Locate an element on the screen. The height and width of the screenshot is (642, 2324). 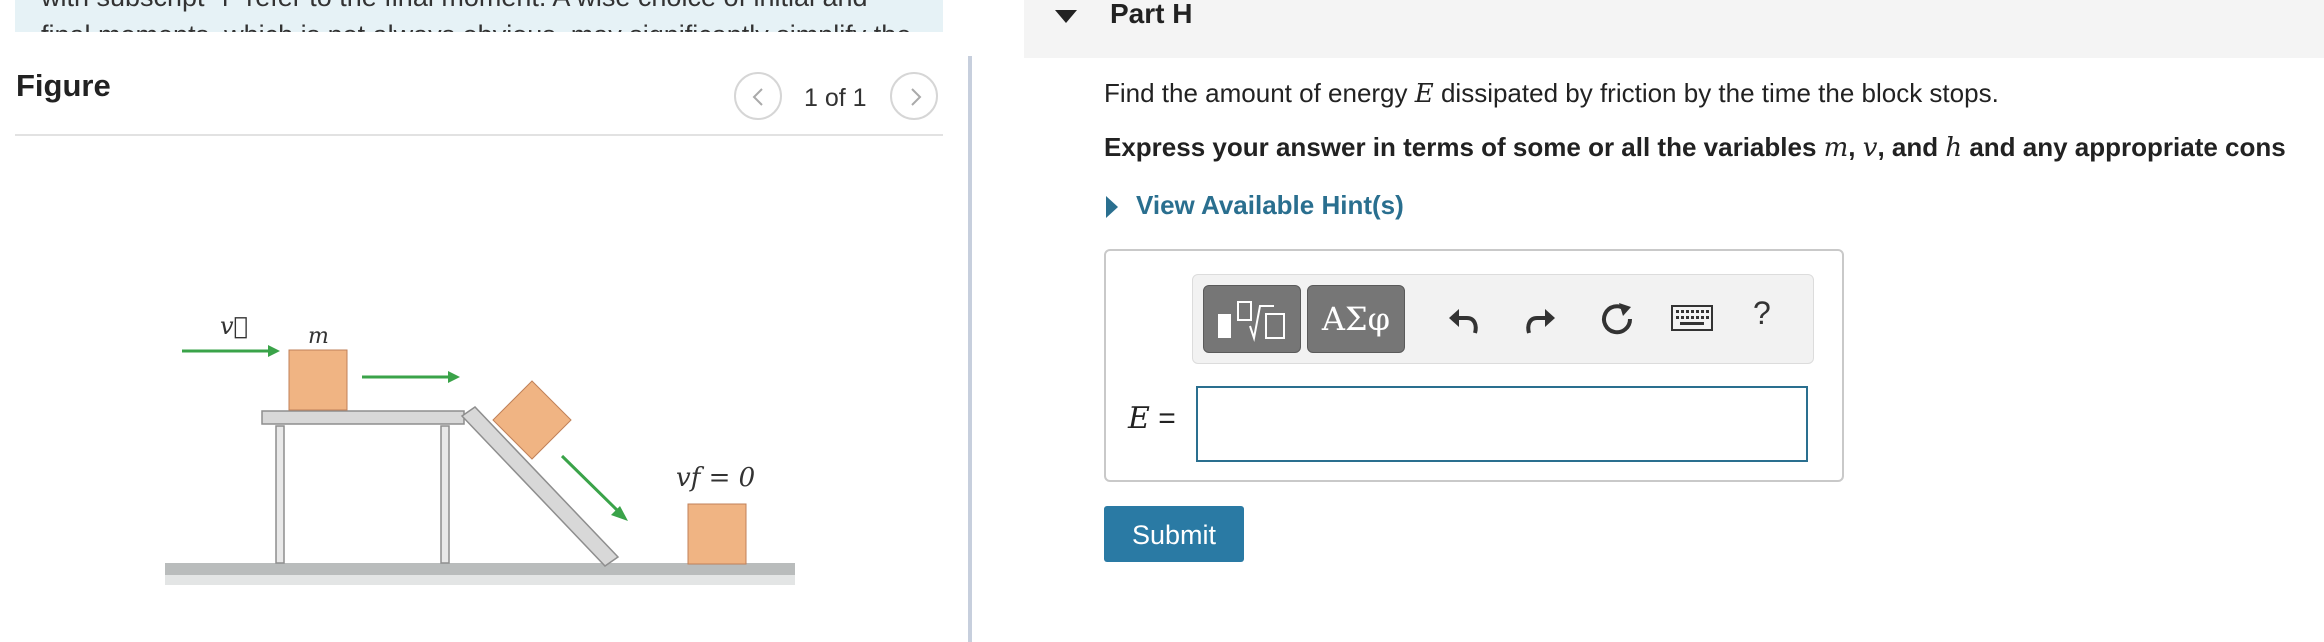
ramp-arrow is located at coordinates (590, 483).